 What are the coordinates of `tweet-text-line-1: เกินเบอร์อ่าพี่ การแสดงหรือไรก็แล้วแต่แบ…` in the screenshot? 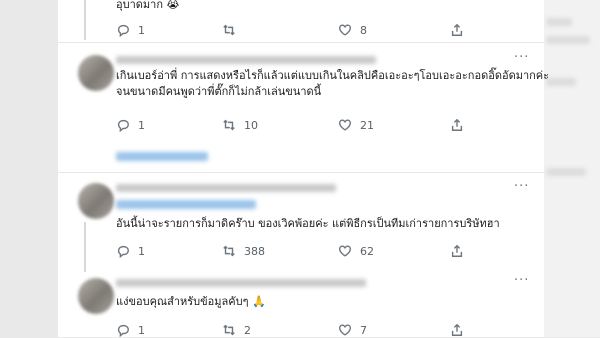 It's located at (333, 75).